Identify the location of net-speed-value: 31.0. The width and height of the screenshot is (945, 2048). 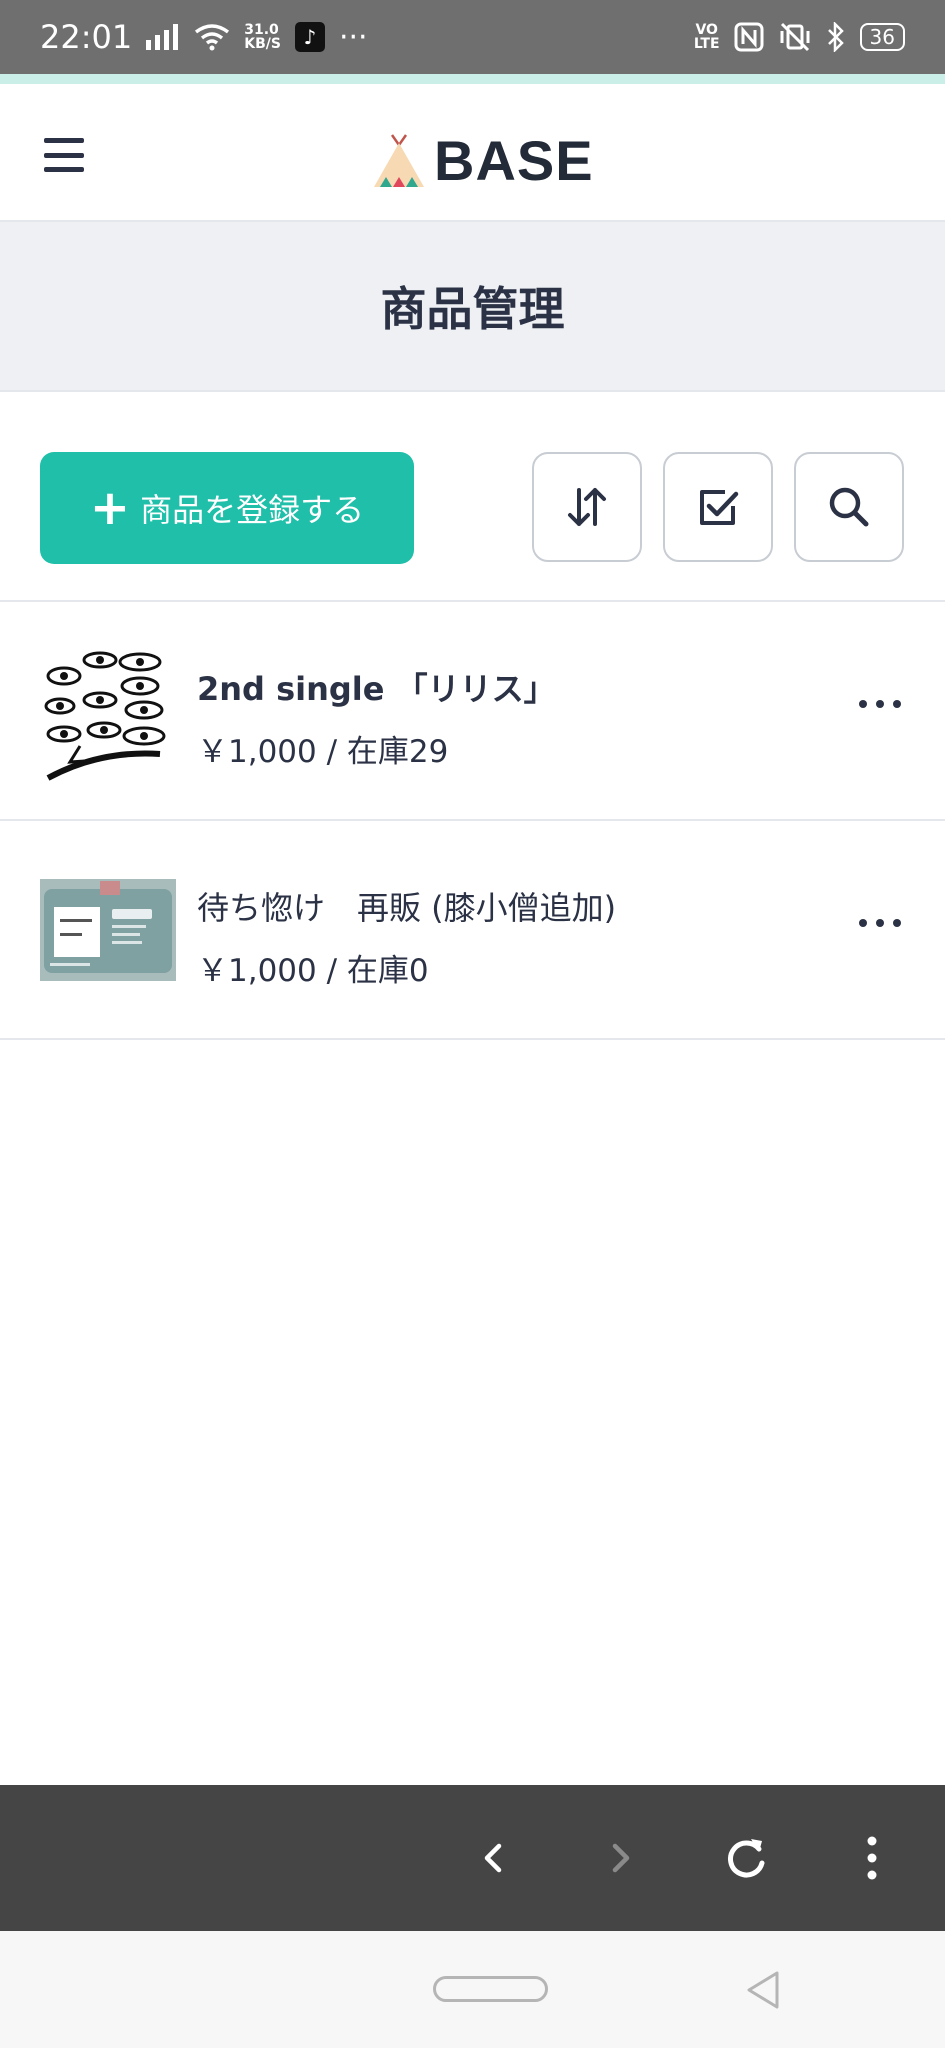
(261, 30).